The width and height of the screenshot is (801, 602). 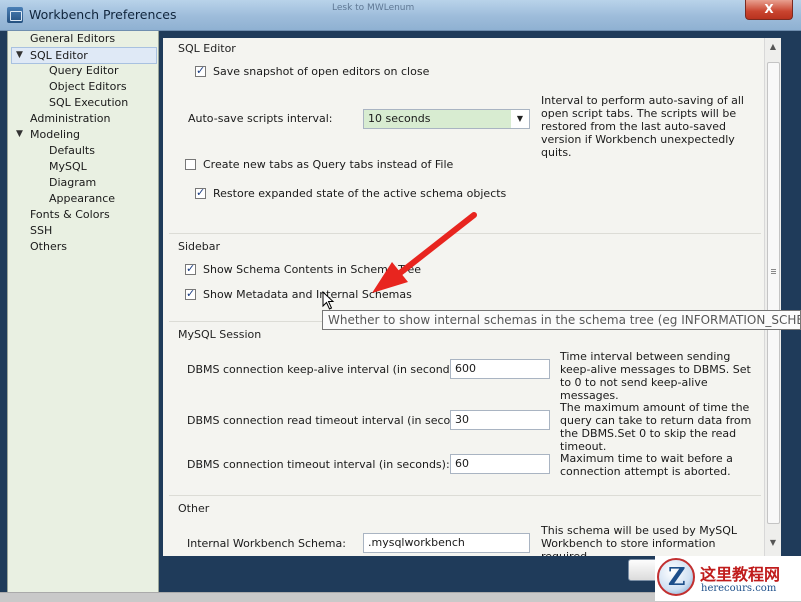 What do you see at coordinates (424, 252) in the screenshot?
I see `annotation-arrow-icon` at bounding box center [424, 252].